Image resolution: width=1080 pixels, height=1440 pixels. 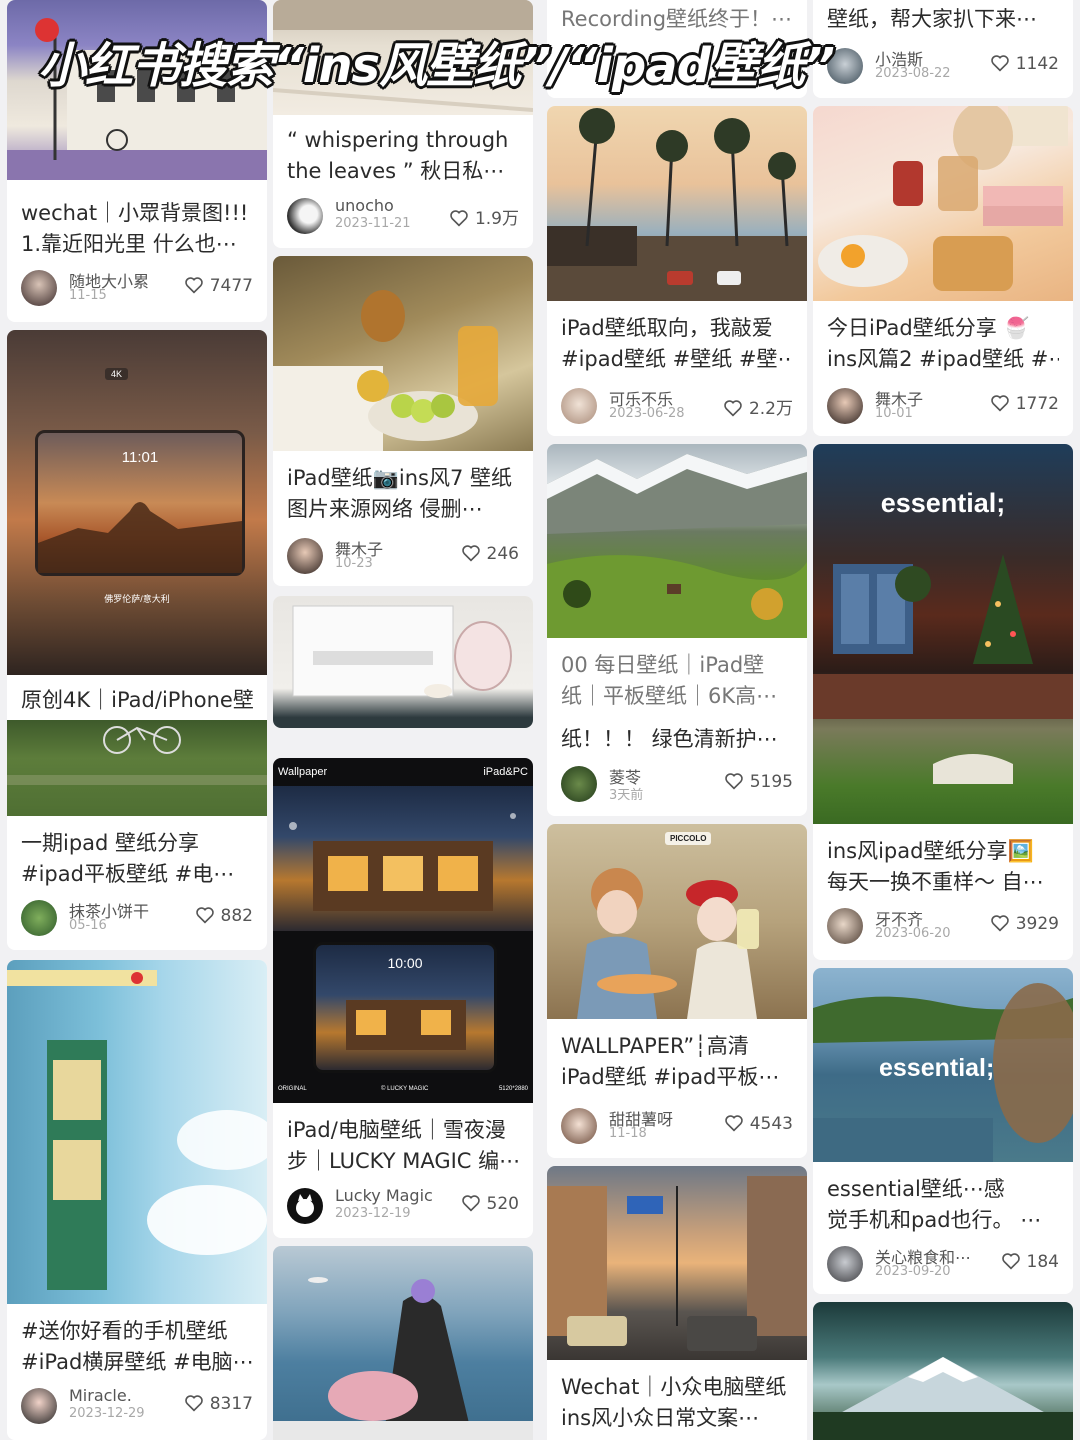 What do you see at coordinates (928, 328) in the screenshot?
I see `note-title: 今日iPad壁纸分享 🍧` at bounding box center [928, 328].